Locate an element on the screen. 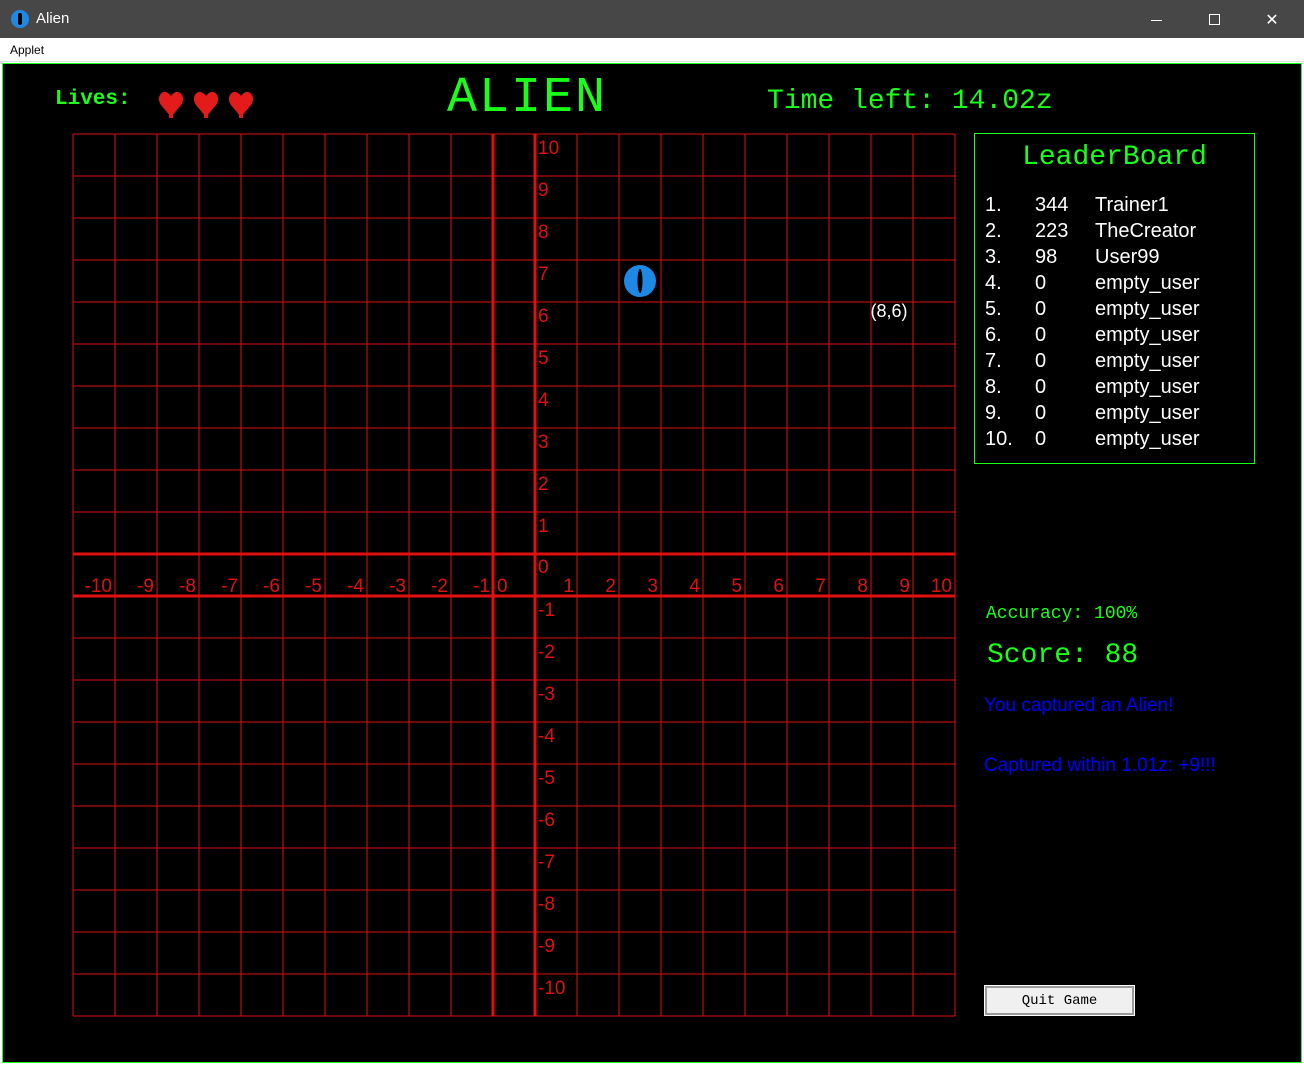 This screenshot has height=1067, width=1304. y-tick-label: 4 is located at coordinates (543, 400).